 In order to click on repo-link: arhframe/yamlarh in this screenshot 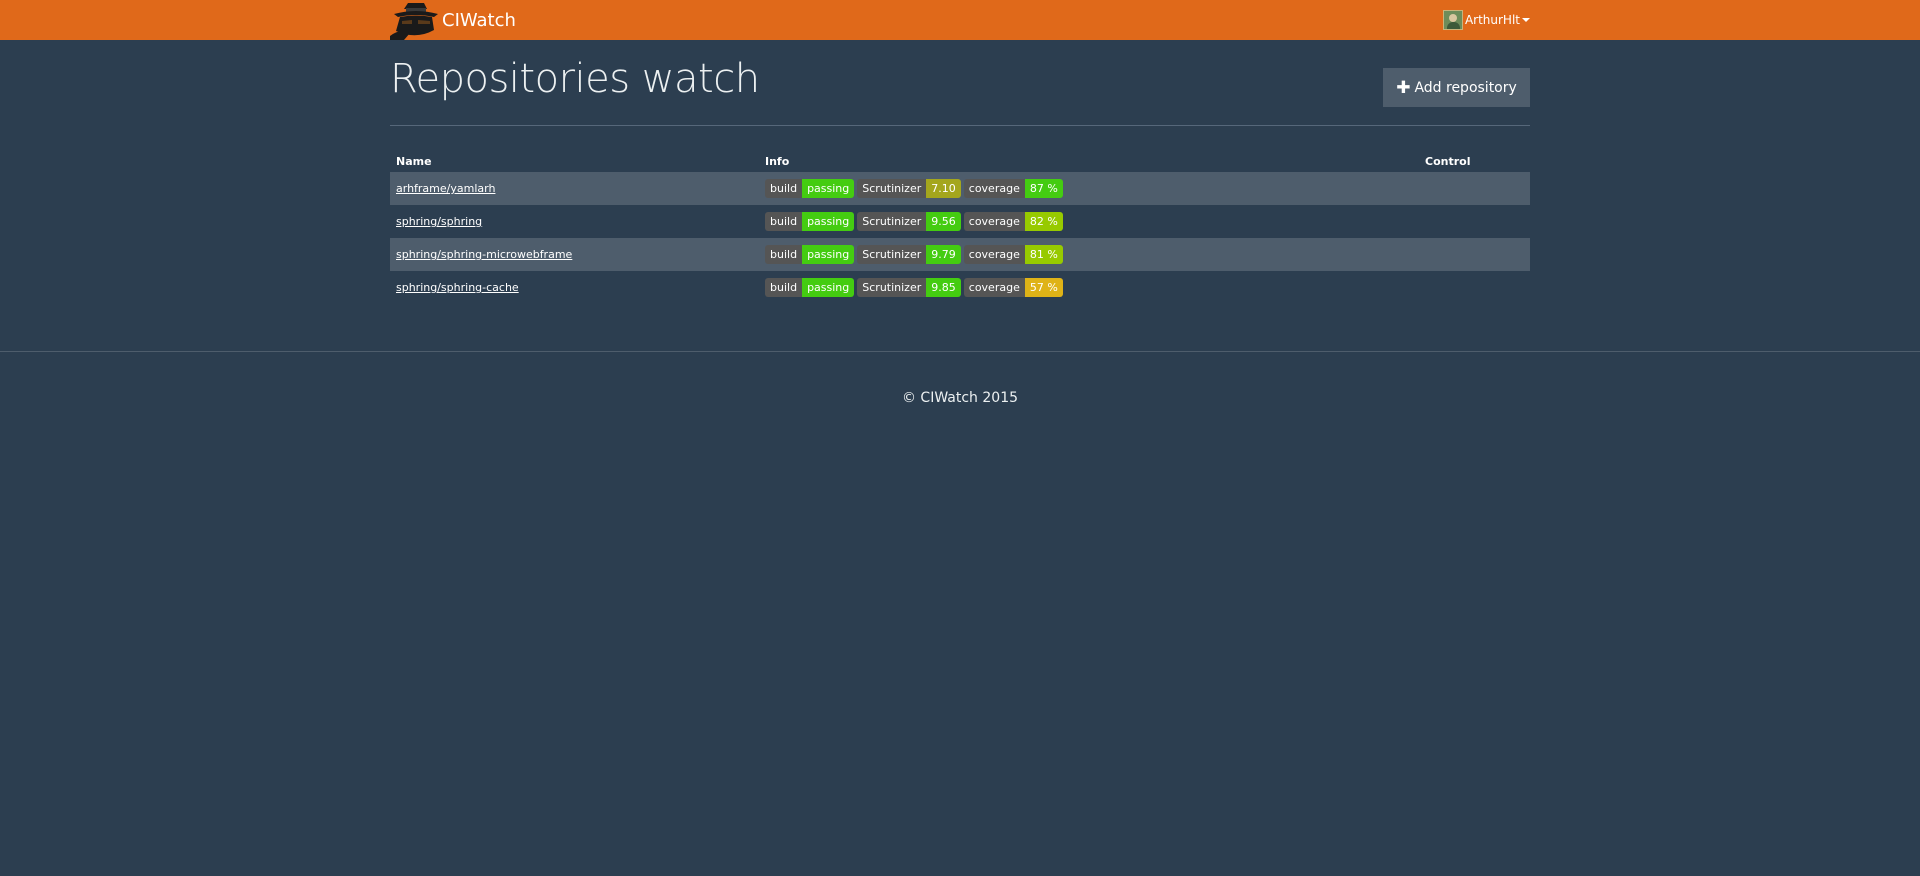, I will do `click(445, 188)`.